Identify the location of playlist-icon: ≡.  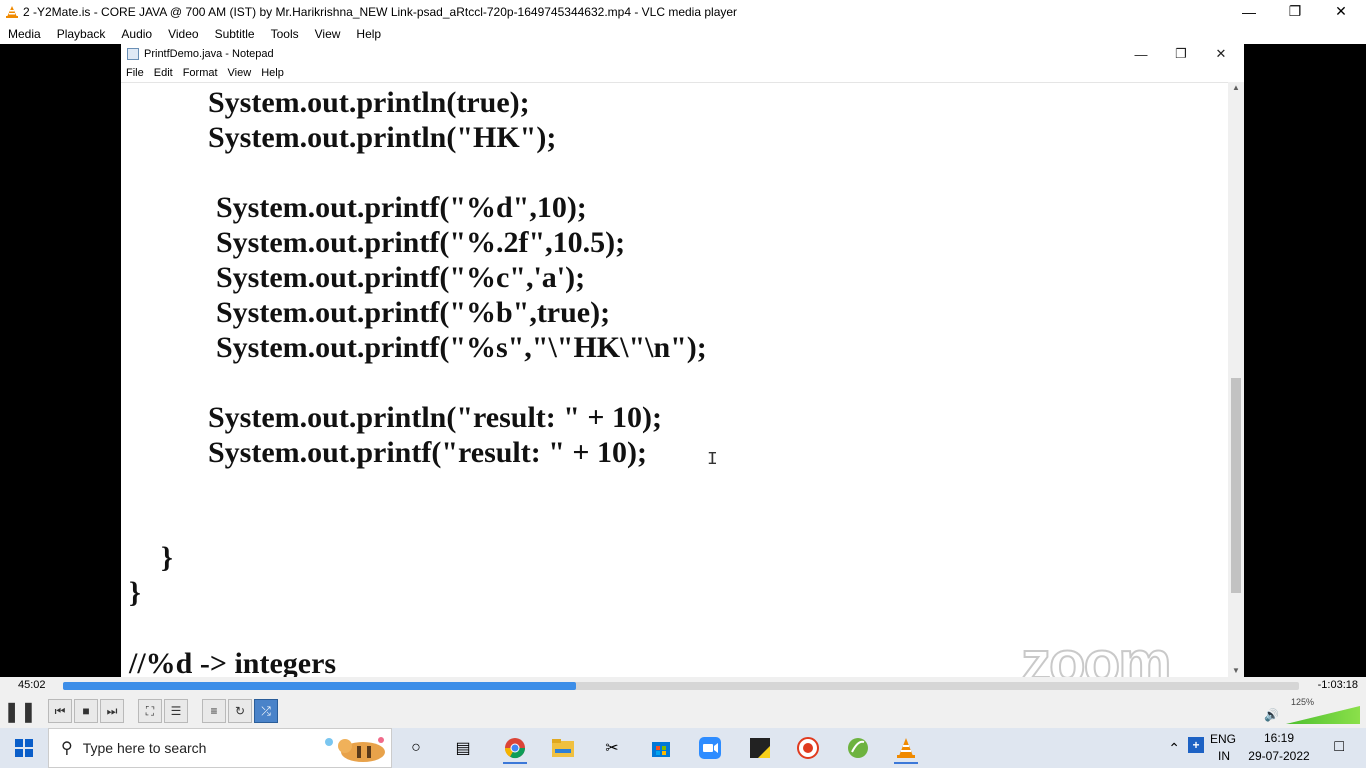
(214, 711).